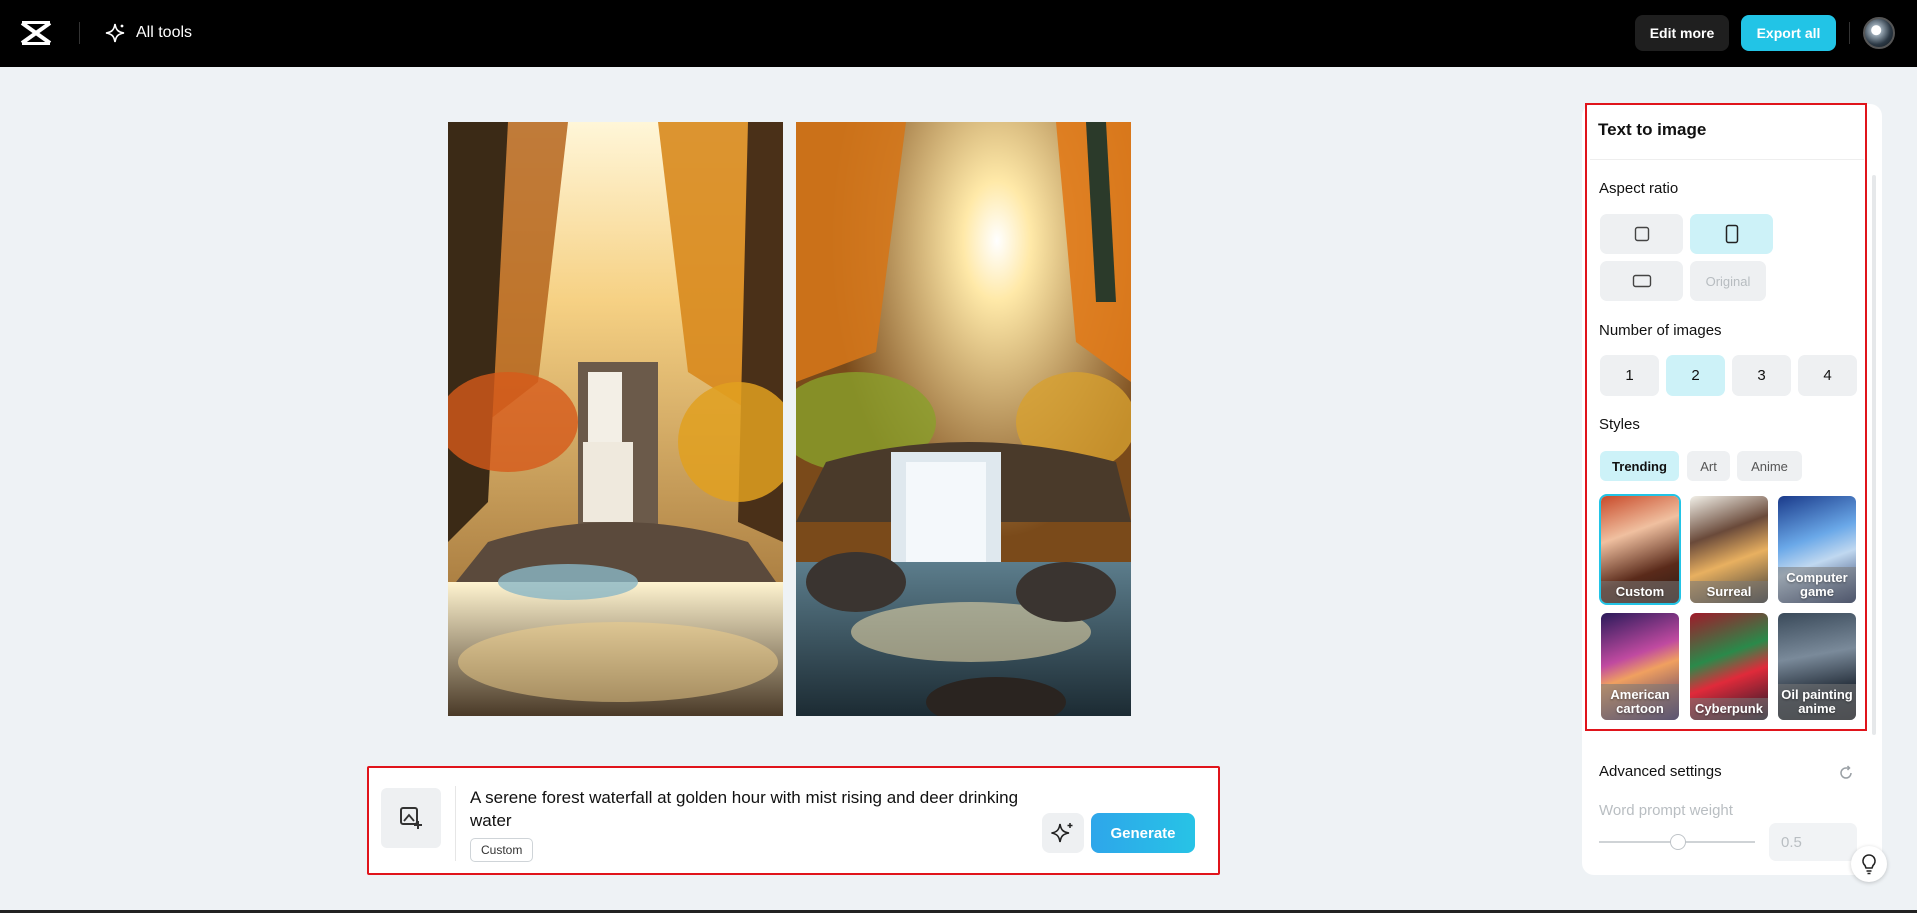 The image size is (1917, 913). I want to click on aspect-ratio-label: Aspect ratio, so click(1638, 188).